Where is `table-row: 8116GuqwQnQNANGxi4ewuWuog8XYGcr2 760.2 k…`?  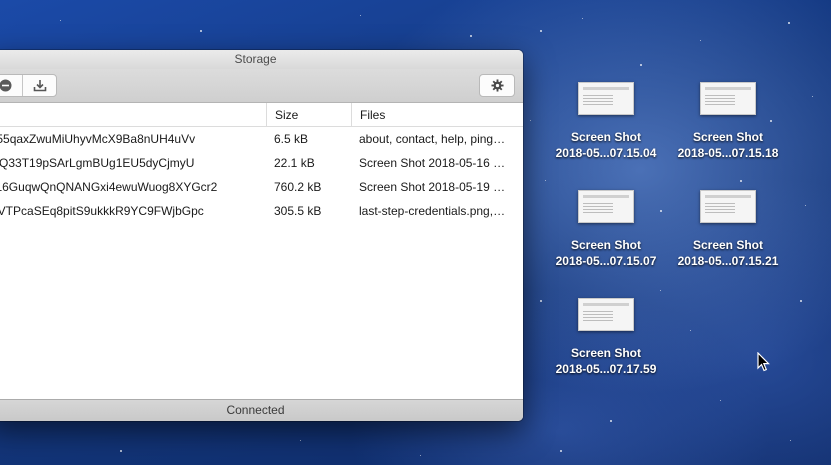
table-row: 8116GuqwQnQNANGxi4ewuWuog8XYGcr2 760.2 k… is located at coordinates (261, 187).